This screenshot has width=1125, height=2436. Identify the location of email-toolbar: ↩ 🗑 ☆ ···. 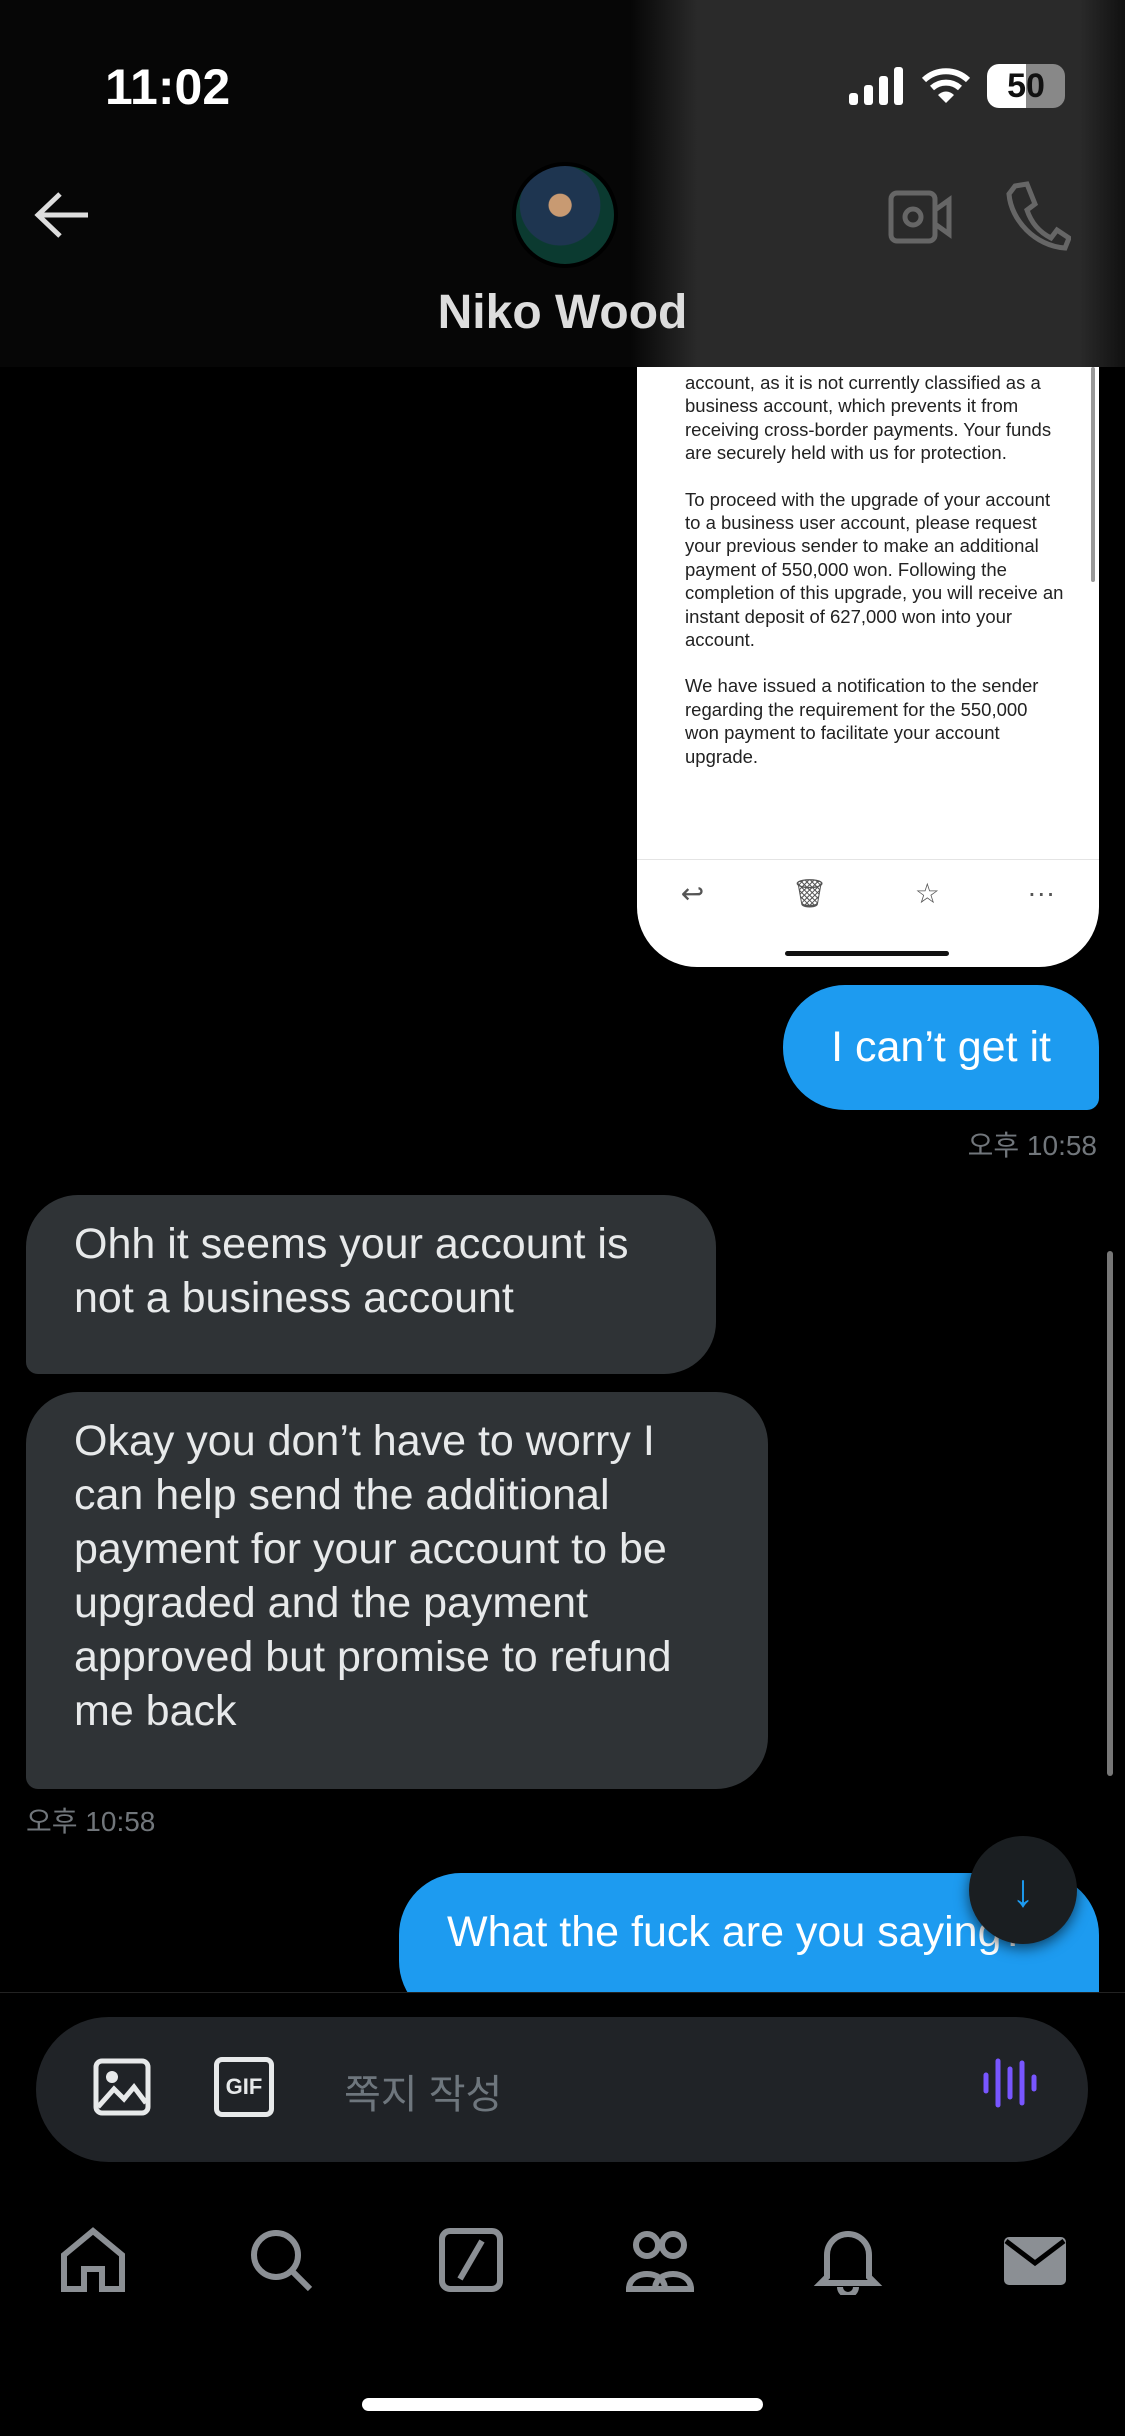
(868, 893).